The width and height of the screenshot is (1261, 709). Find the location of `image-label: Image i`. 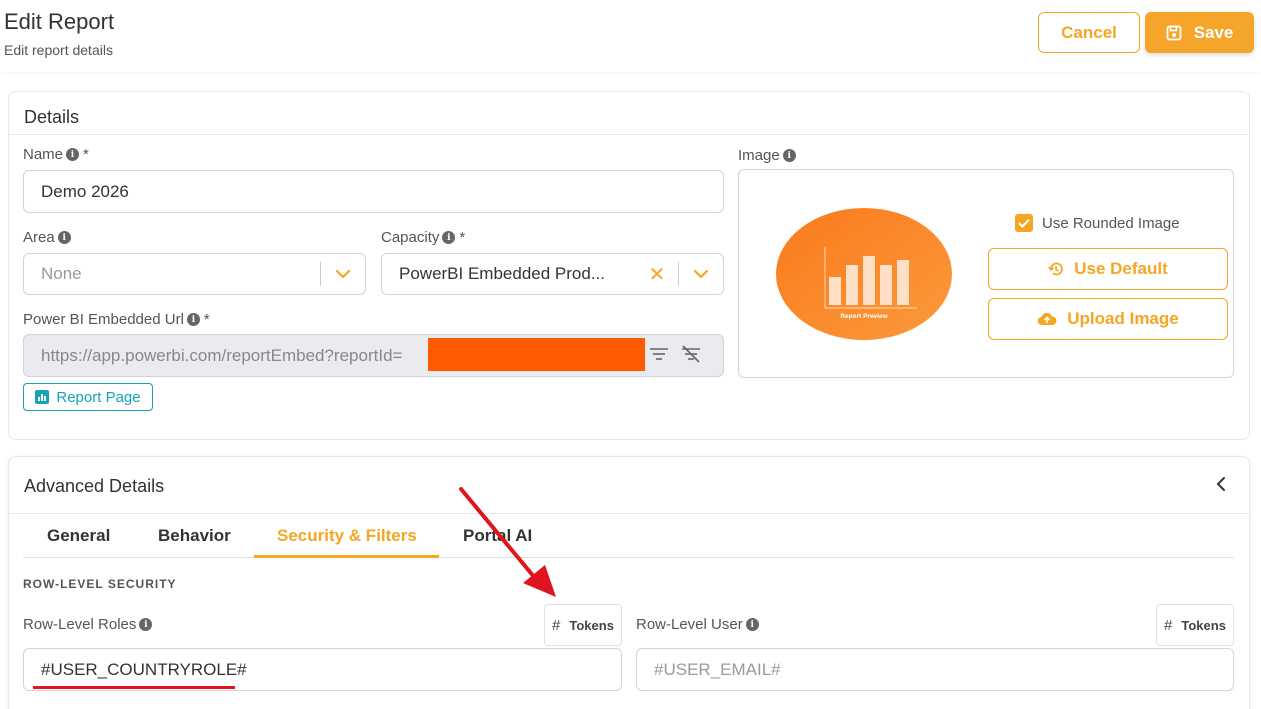

image-label: Image i is located at coordinates (767, 155).